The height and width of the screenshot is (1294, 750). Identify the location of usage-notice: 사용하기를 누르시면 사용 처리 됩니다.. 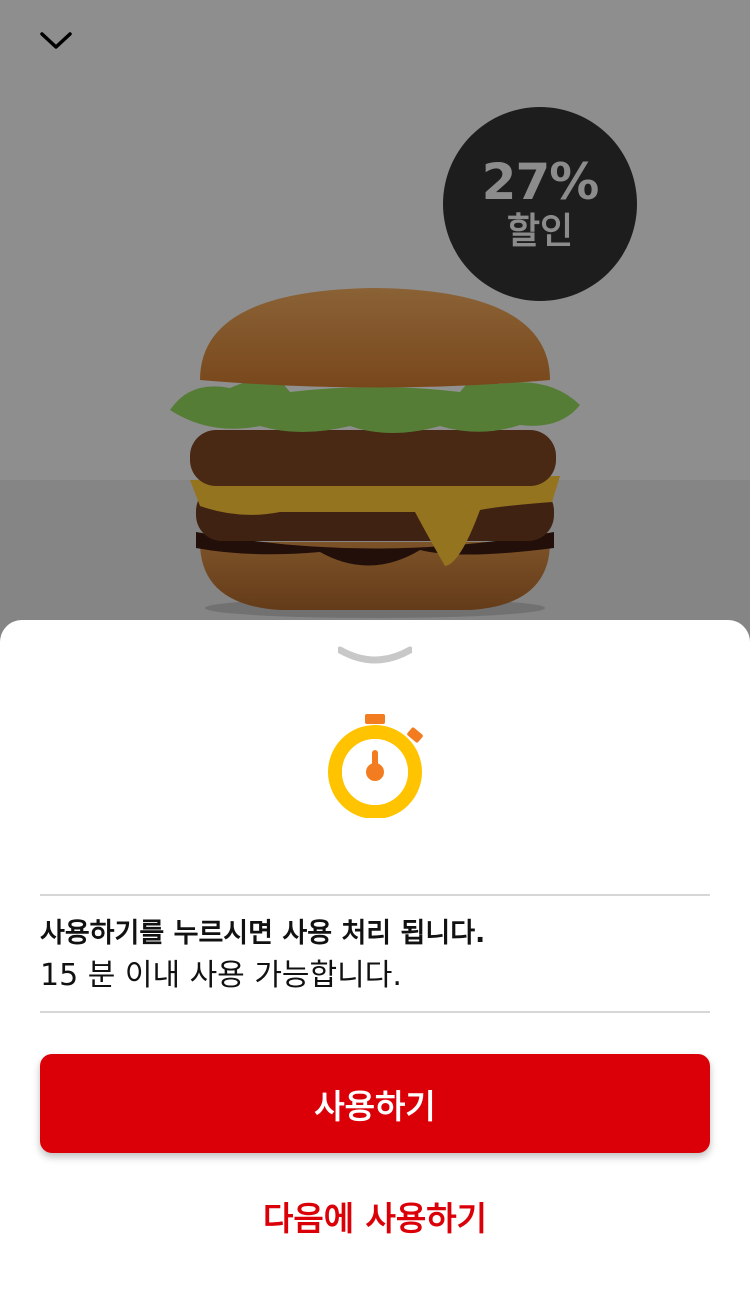
(263, 933).